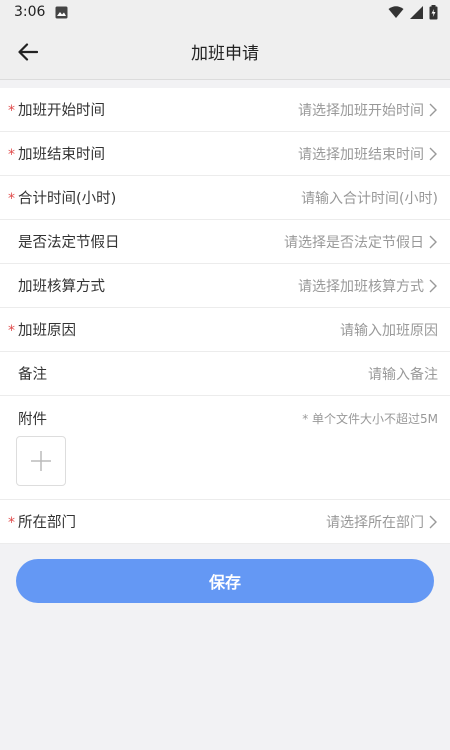  Describe the element at coordinates (225, 198) in the screenshot. I see `field-total-hours: * 合计时间(小时) 请输入合计时间(小时)` at that location.